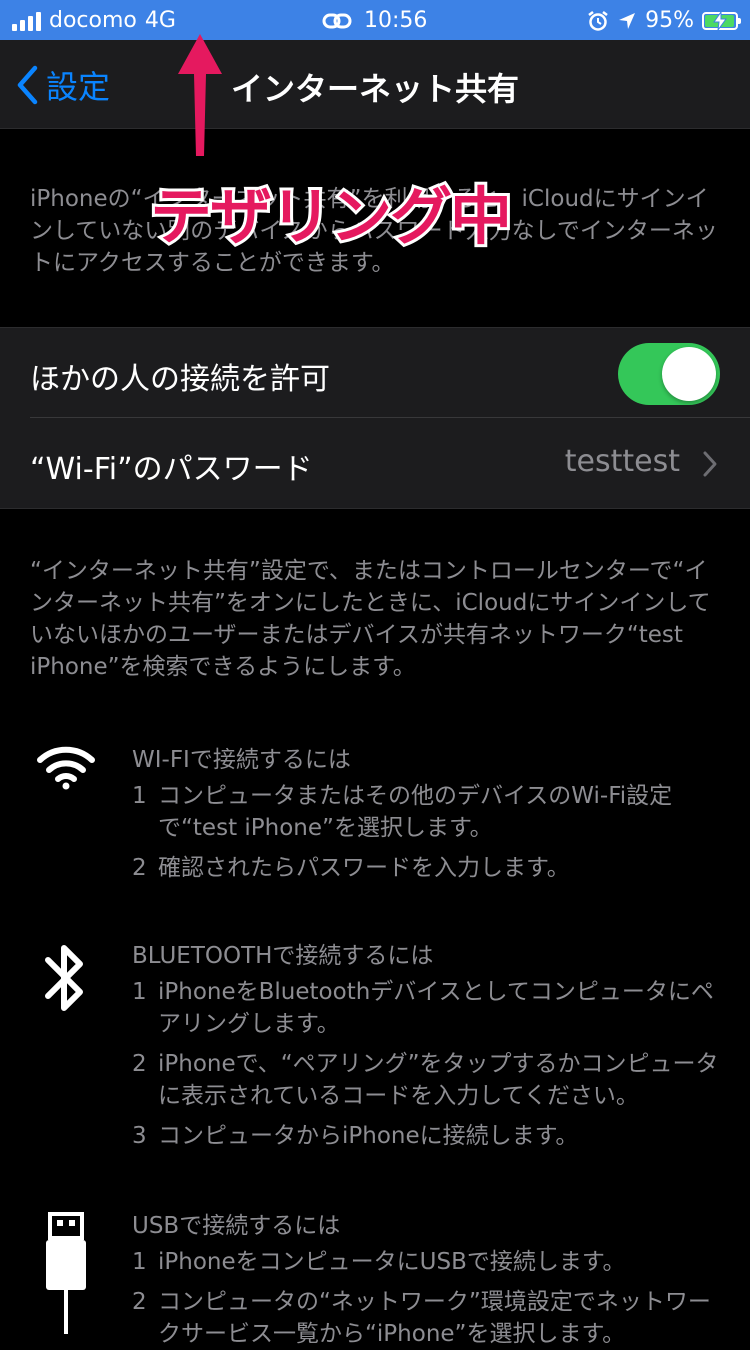 The height and width of the screenshot is (1350, 750). Describe the element at coordinates (689, 374) in the screenshot. I see `toggle-knob` at that location.